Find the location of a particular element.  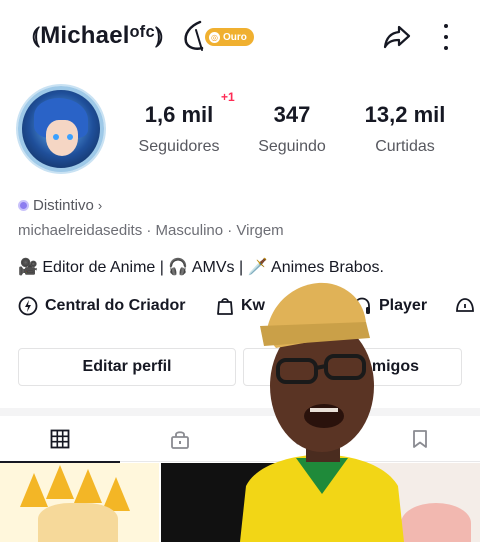

lock-icon is located at coordinates (180, 440).